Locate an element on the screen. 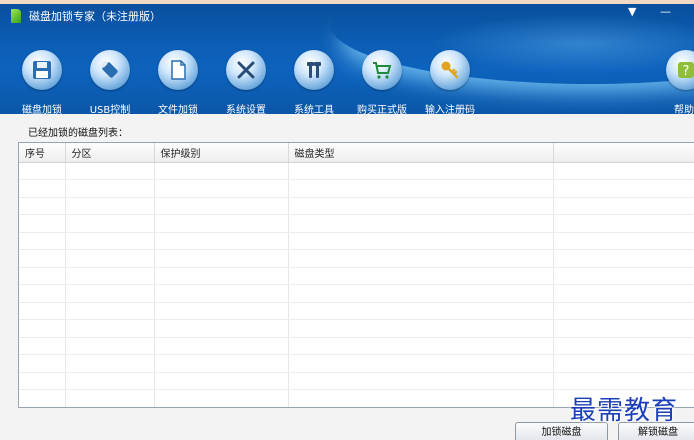 Image resolution: width=694 pixels, height=440 pixels. toolbar-disk-lock-button: 磁盘加锁 is located at coordinates (42, 71).